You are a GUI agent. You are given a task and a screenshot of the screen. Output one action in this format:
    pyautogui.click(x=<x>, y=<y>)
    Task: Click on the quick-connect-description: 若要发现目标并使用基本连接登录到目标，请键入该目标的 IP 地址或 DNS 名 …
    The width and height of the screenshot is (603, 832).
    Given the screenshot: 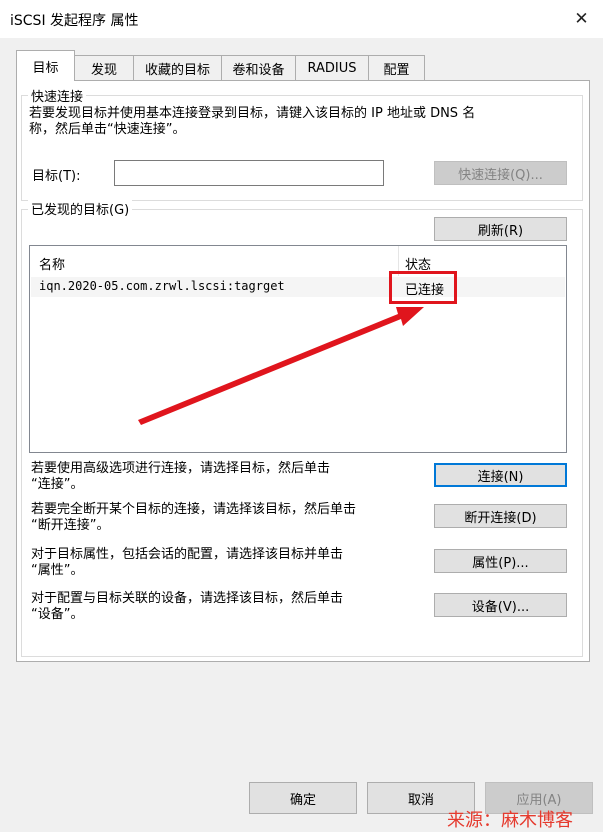 What is the action you would take?
    pyautogui.click(x=252, y=121)
    